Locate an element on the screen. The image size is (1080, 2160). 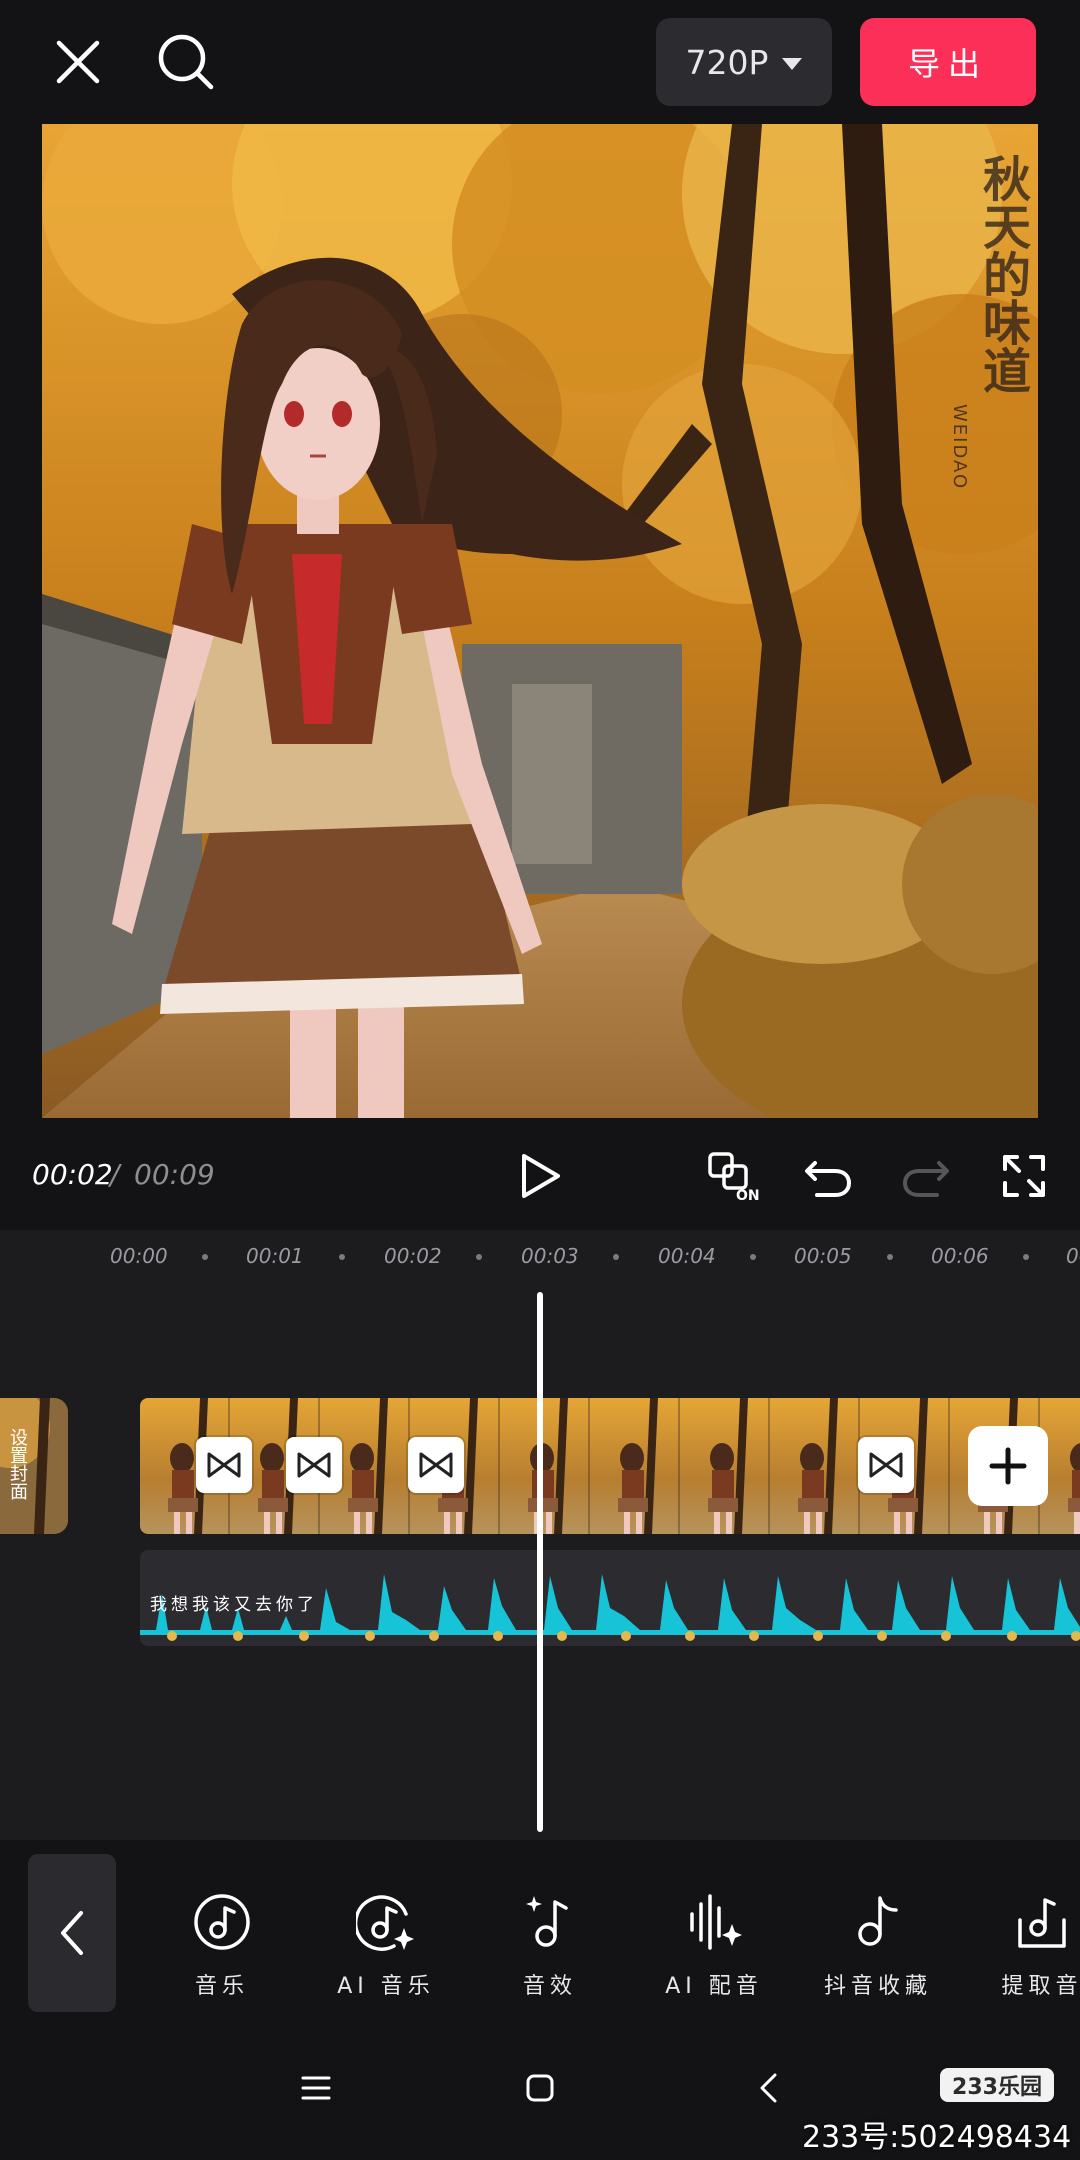
tool-ai-music: AI 音乐 is located at coordinates (386, 1950).